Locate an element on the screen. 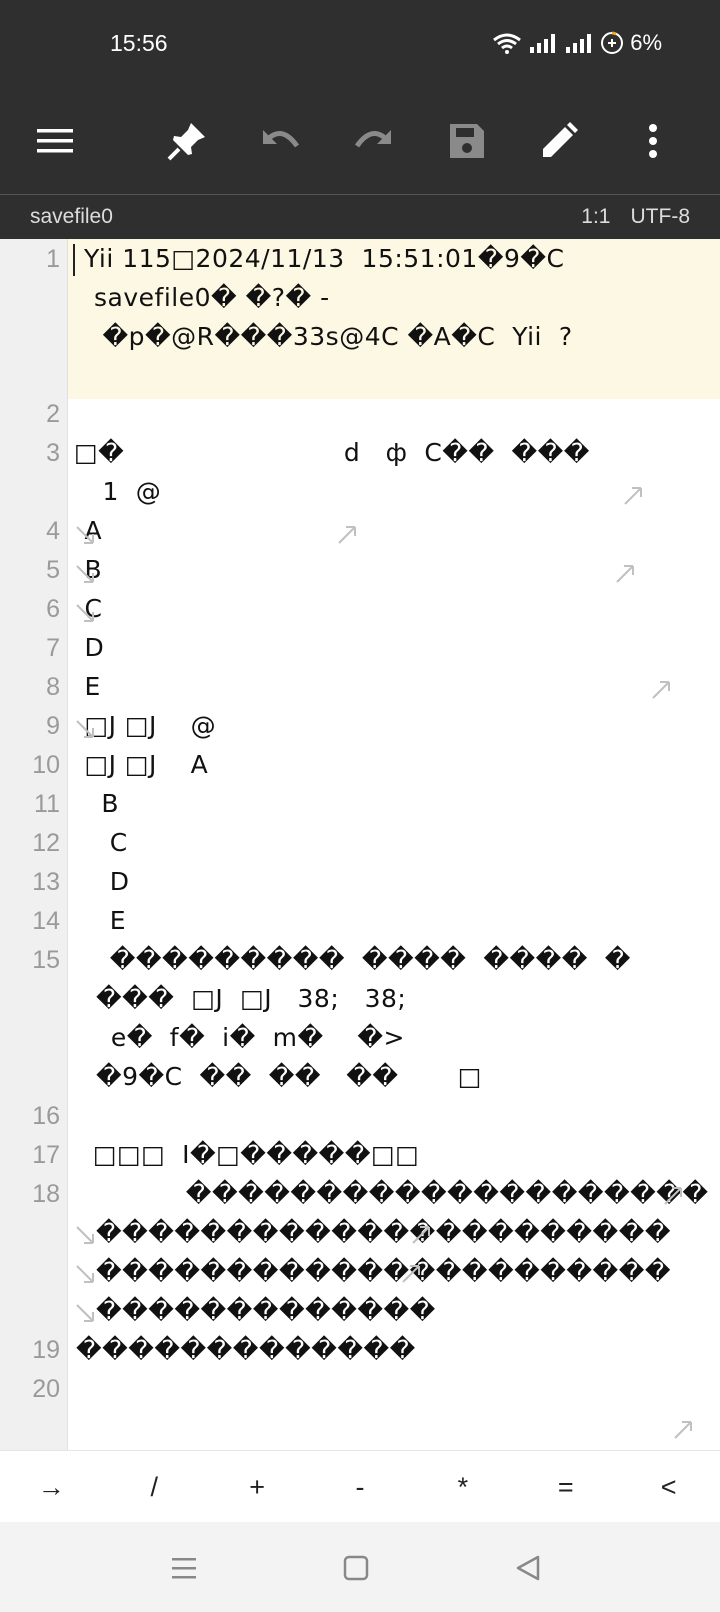 The width and height of the screenshot is (720, 1612). line-number: 17 is located at coordinates (46, 1155).